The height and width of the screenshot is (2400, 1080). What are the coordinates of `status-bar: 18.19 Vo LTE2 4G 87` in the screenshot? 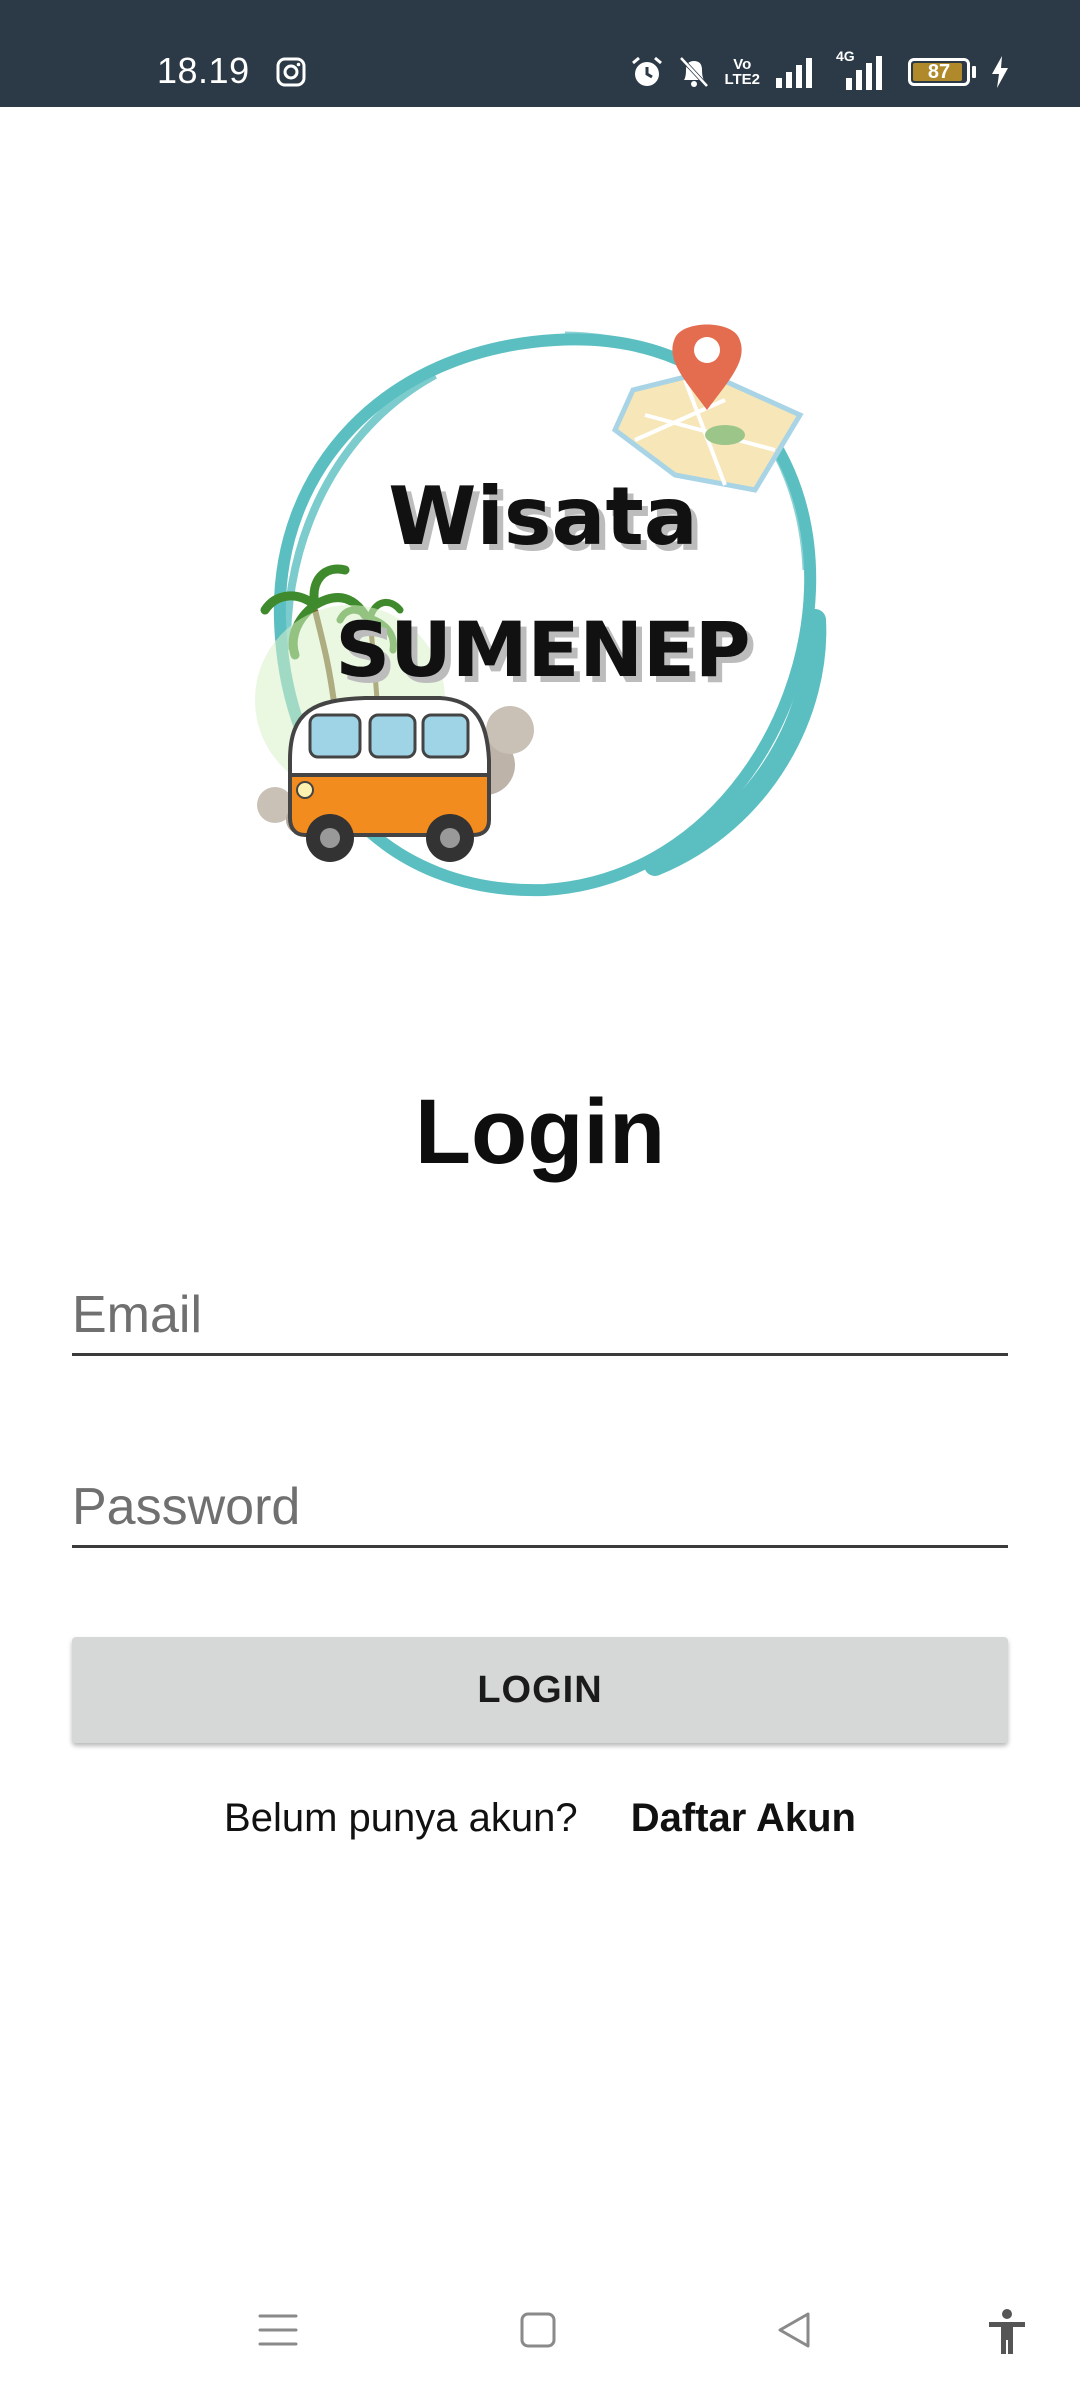 It's located at (540, 53).